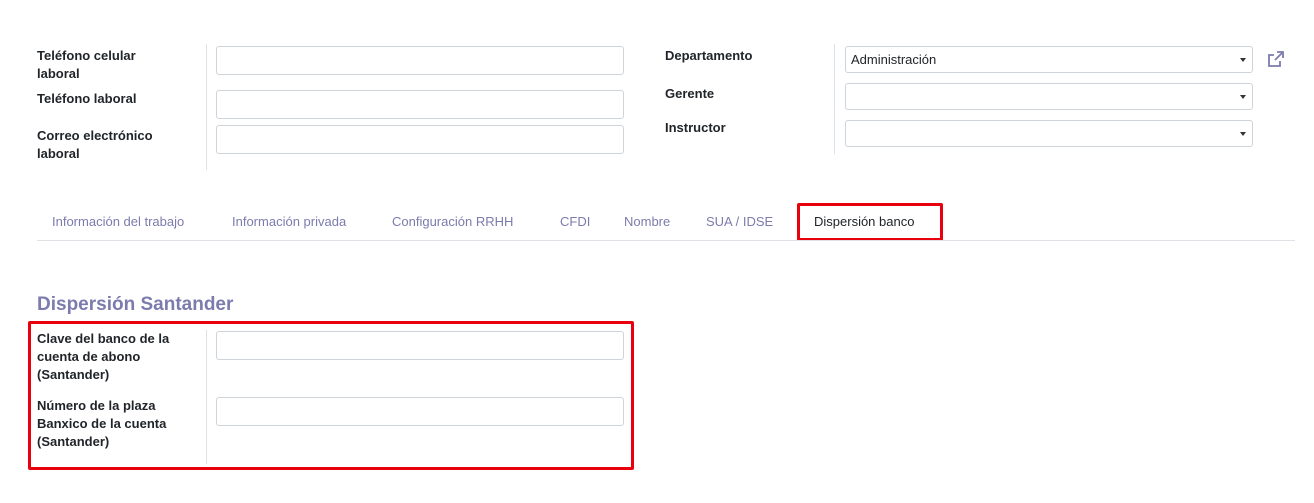 This screenshot has height=503, width=1314. Describe the element at coordinates (575, 222) in the screenshot. I see `tab-cfdi: CFDI` at that location.